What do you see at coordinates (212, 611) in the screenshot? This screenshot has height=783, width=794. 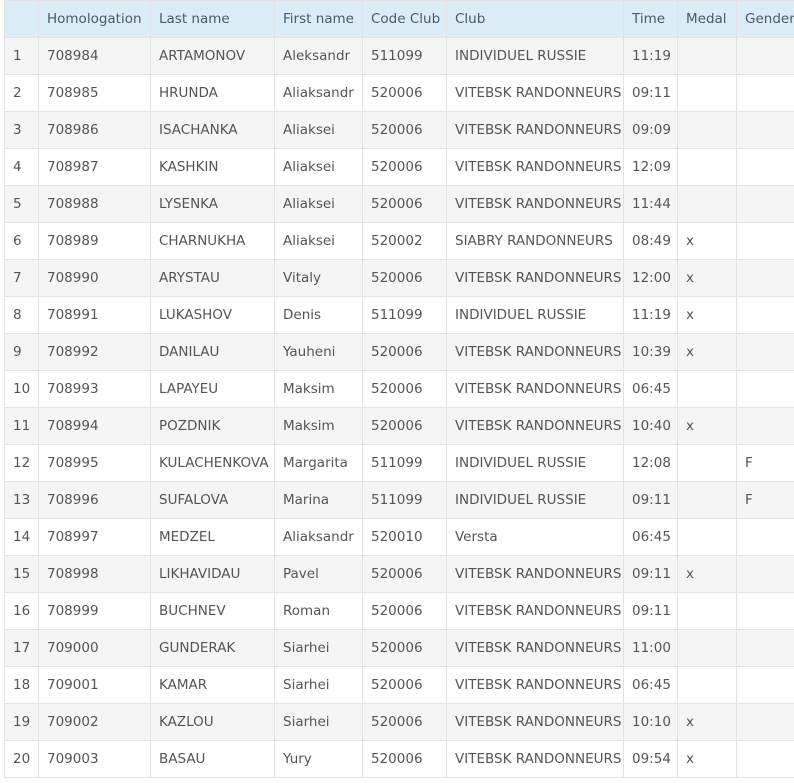 I see `last-name-cell: BUCHNEV` at bounding box center [212, 611].